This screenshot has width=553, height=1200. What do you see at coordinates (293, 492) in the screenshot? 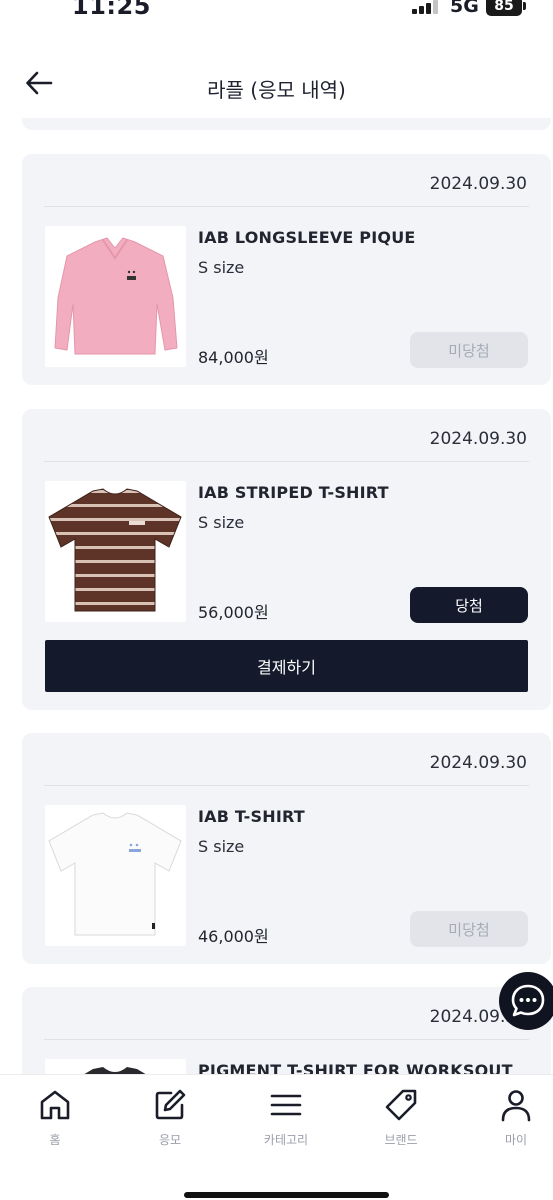
I see `product-name: IAB STRIPED T-SHIRT` at bounding box center [293, 492].